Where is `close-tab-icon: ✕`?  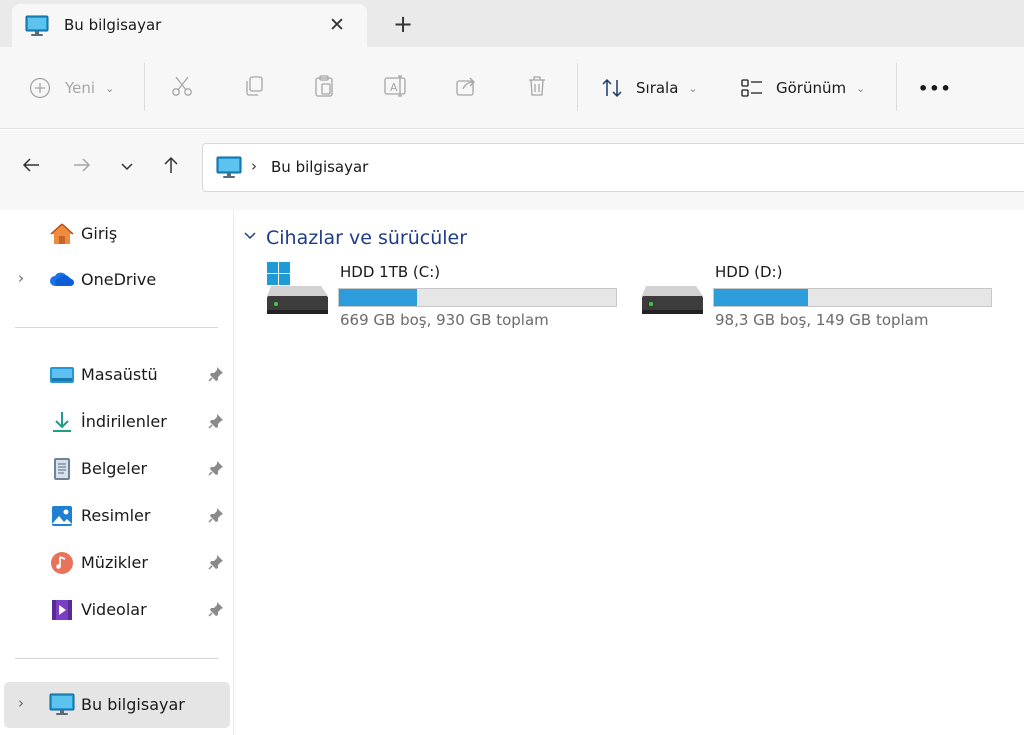 close-tab-icon: ✕ is located at coordinates (337, 25).